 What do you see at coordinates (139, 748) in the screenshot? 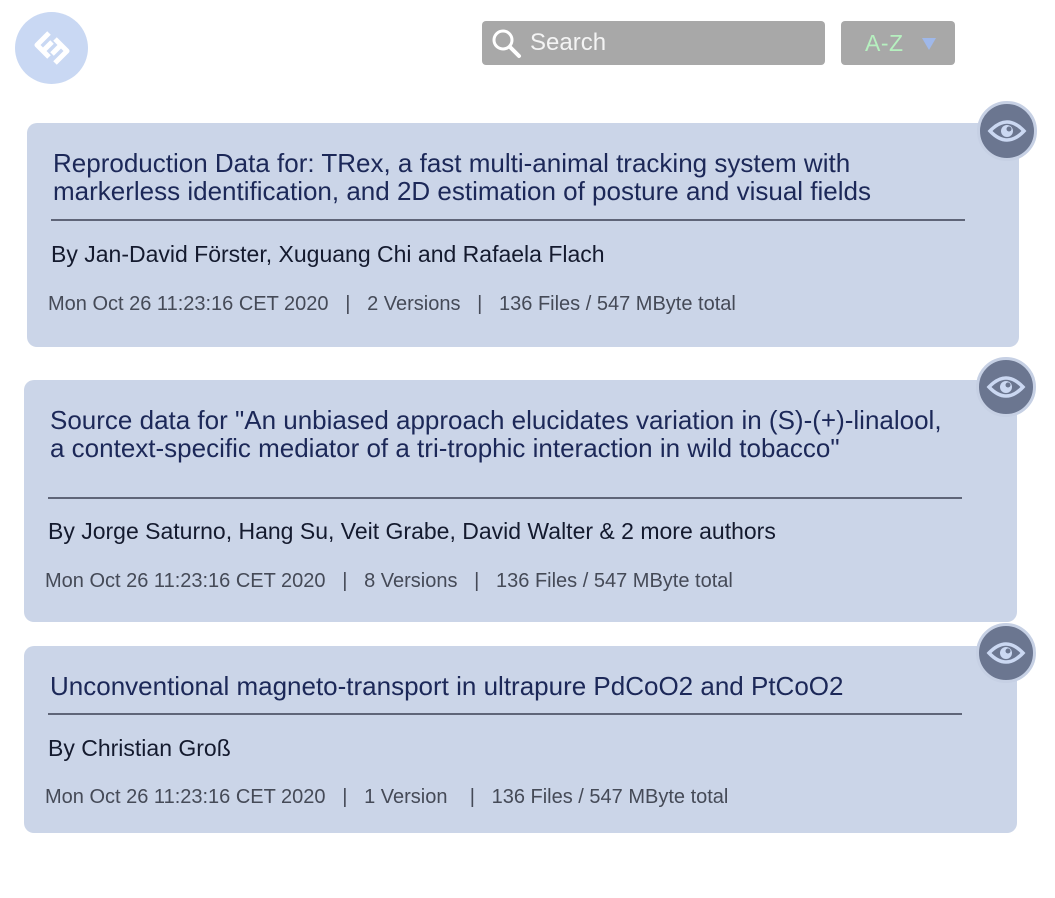
I see `dataset-authors: By Christian Groß` at bounding box center [139, 748].